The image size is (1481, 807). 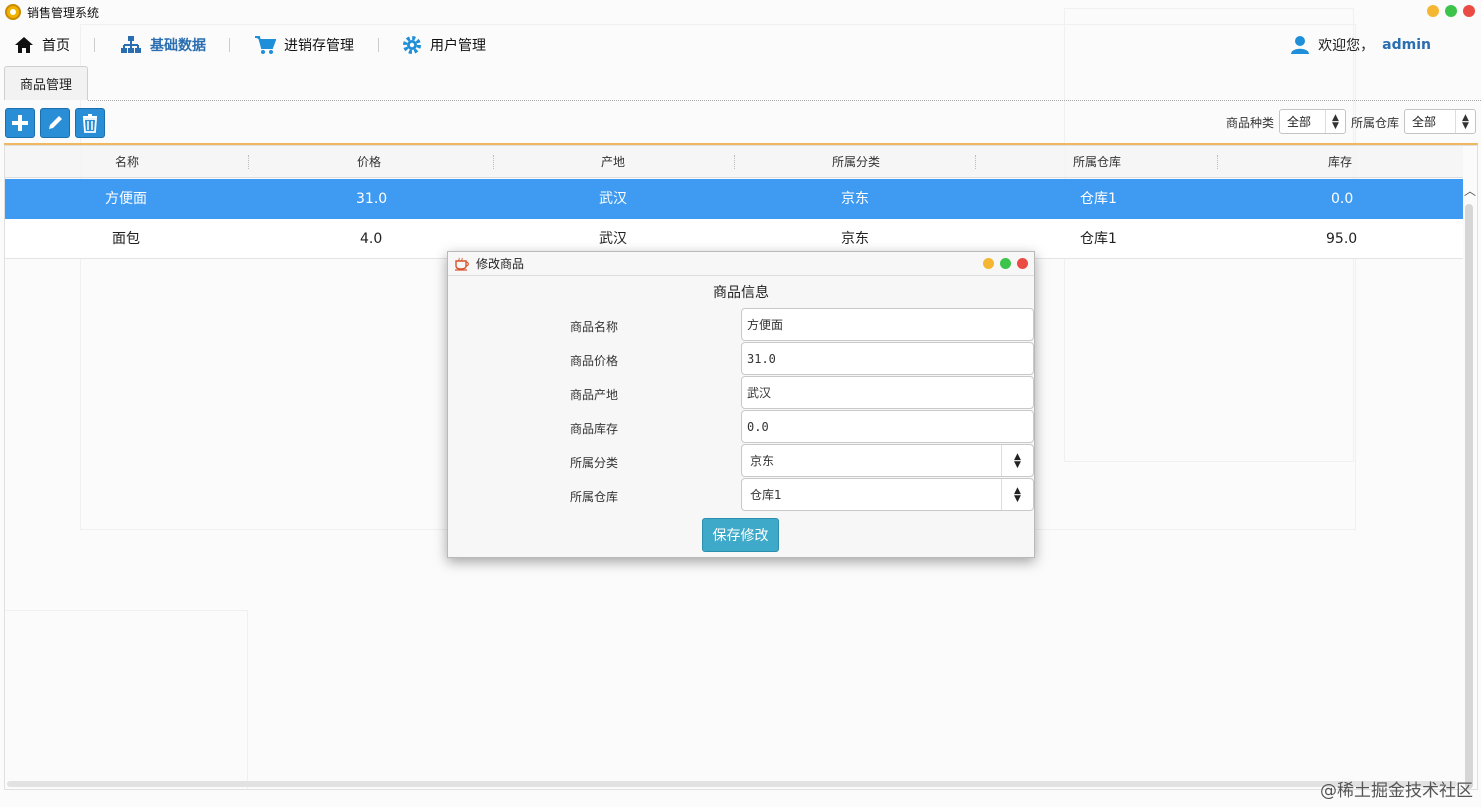 I want to click on maximize-button, so click(x=1451, y=11).